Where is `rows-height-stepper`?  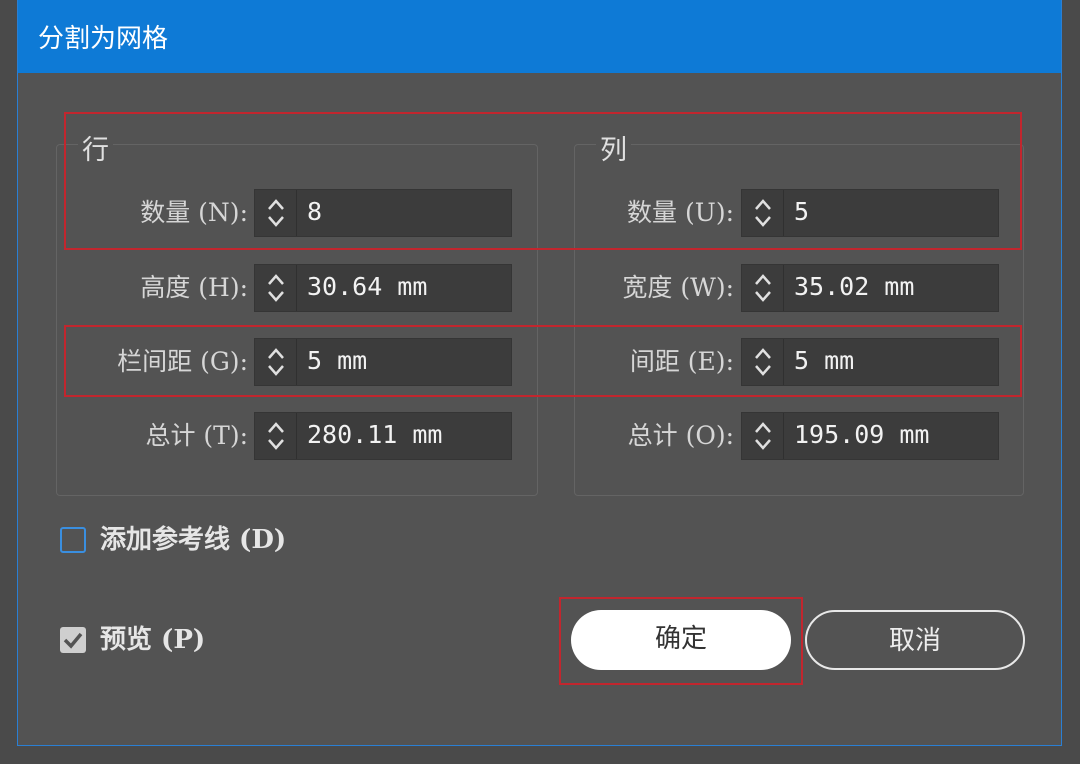
rows-height-stepper is located at coordinates (276, 288).